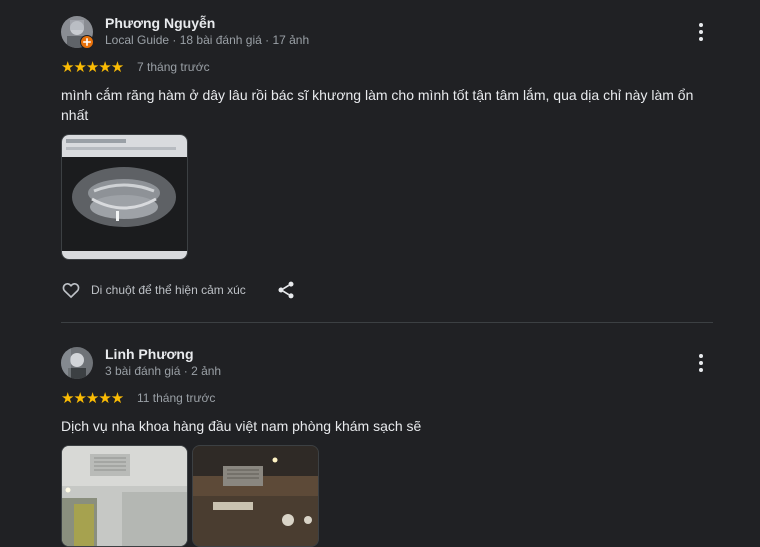 The image size is (760, 547). What do you see at coordinates (124, 197) in the screenshot?
I see `review-photo-xray` at bounding box center [124, 197].